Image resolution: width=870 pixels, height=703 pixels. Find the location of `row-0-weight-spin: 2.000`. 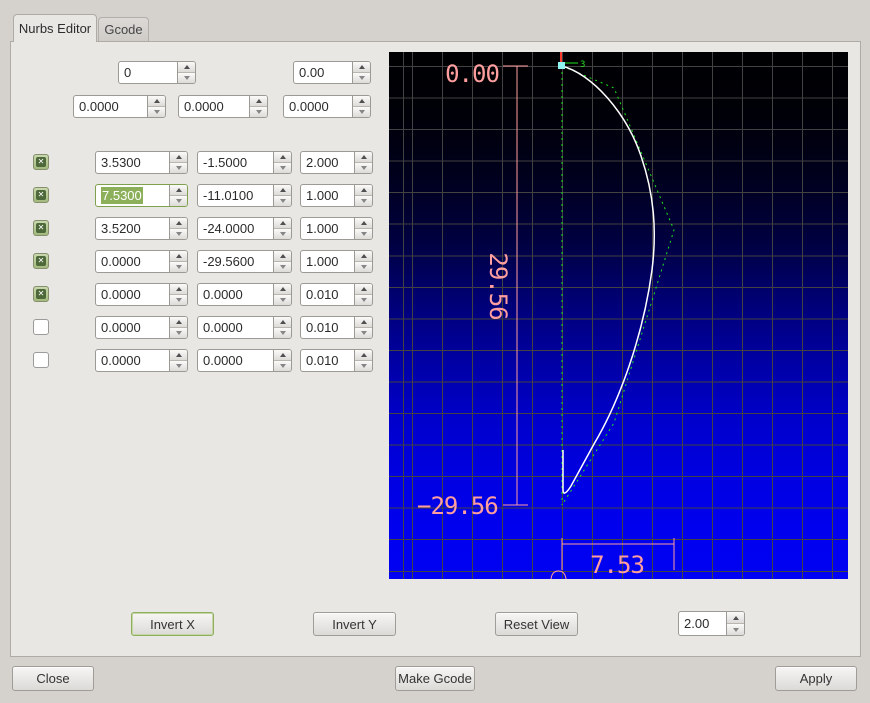

row-0-weight-spin: 2.000 is located at coordinates (336, 162).